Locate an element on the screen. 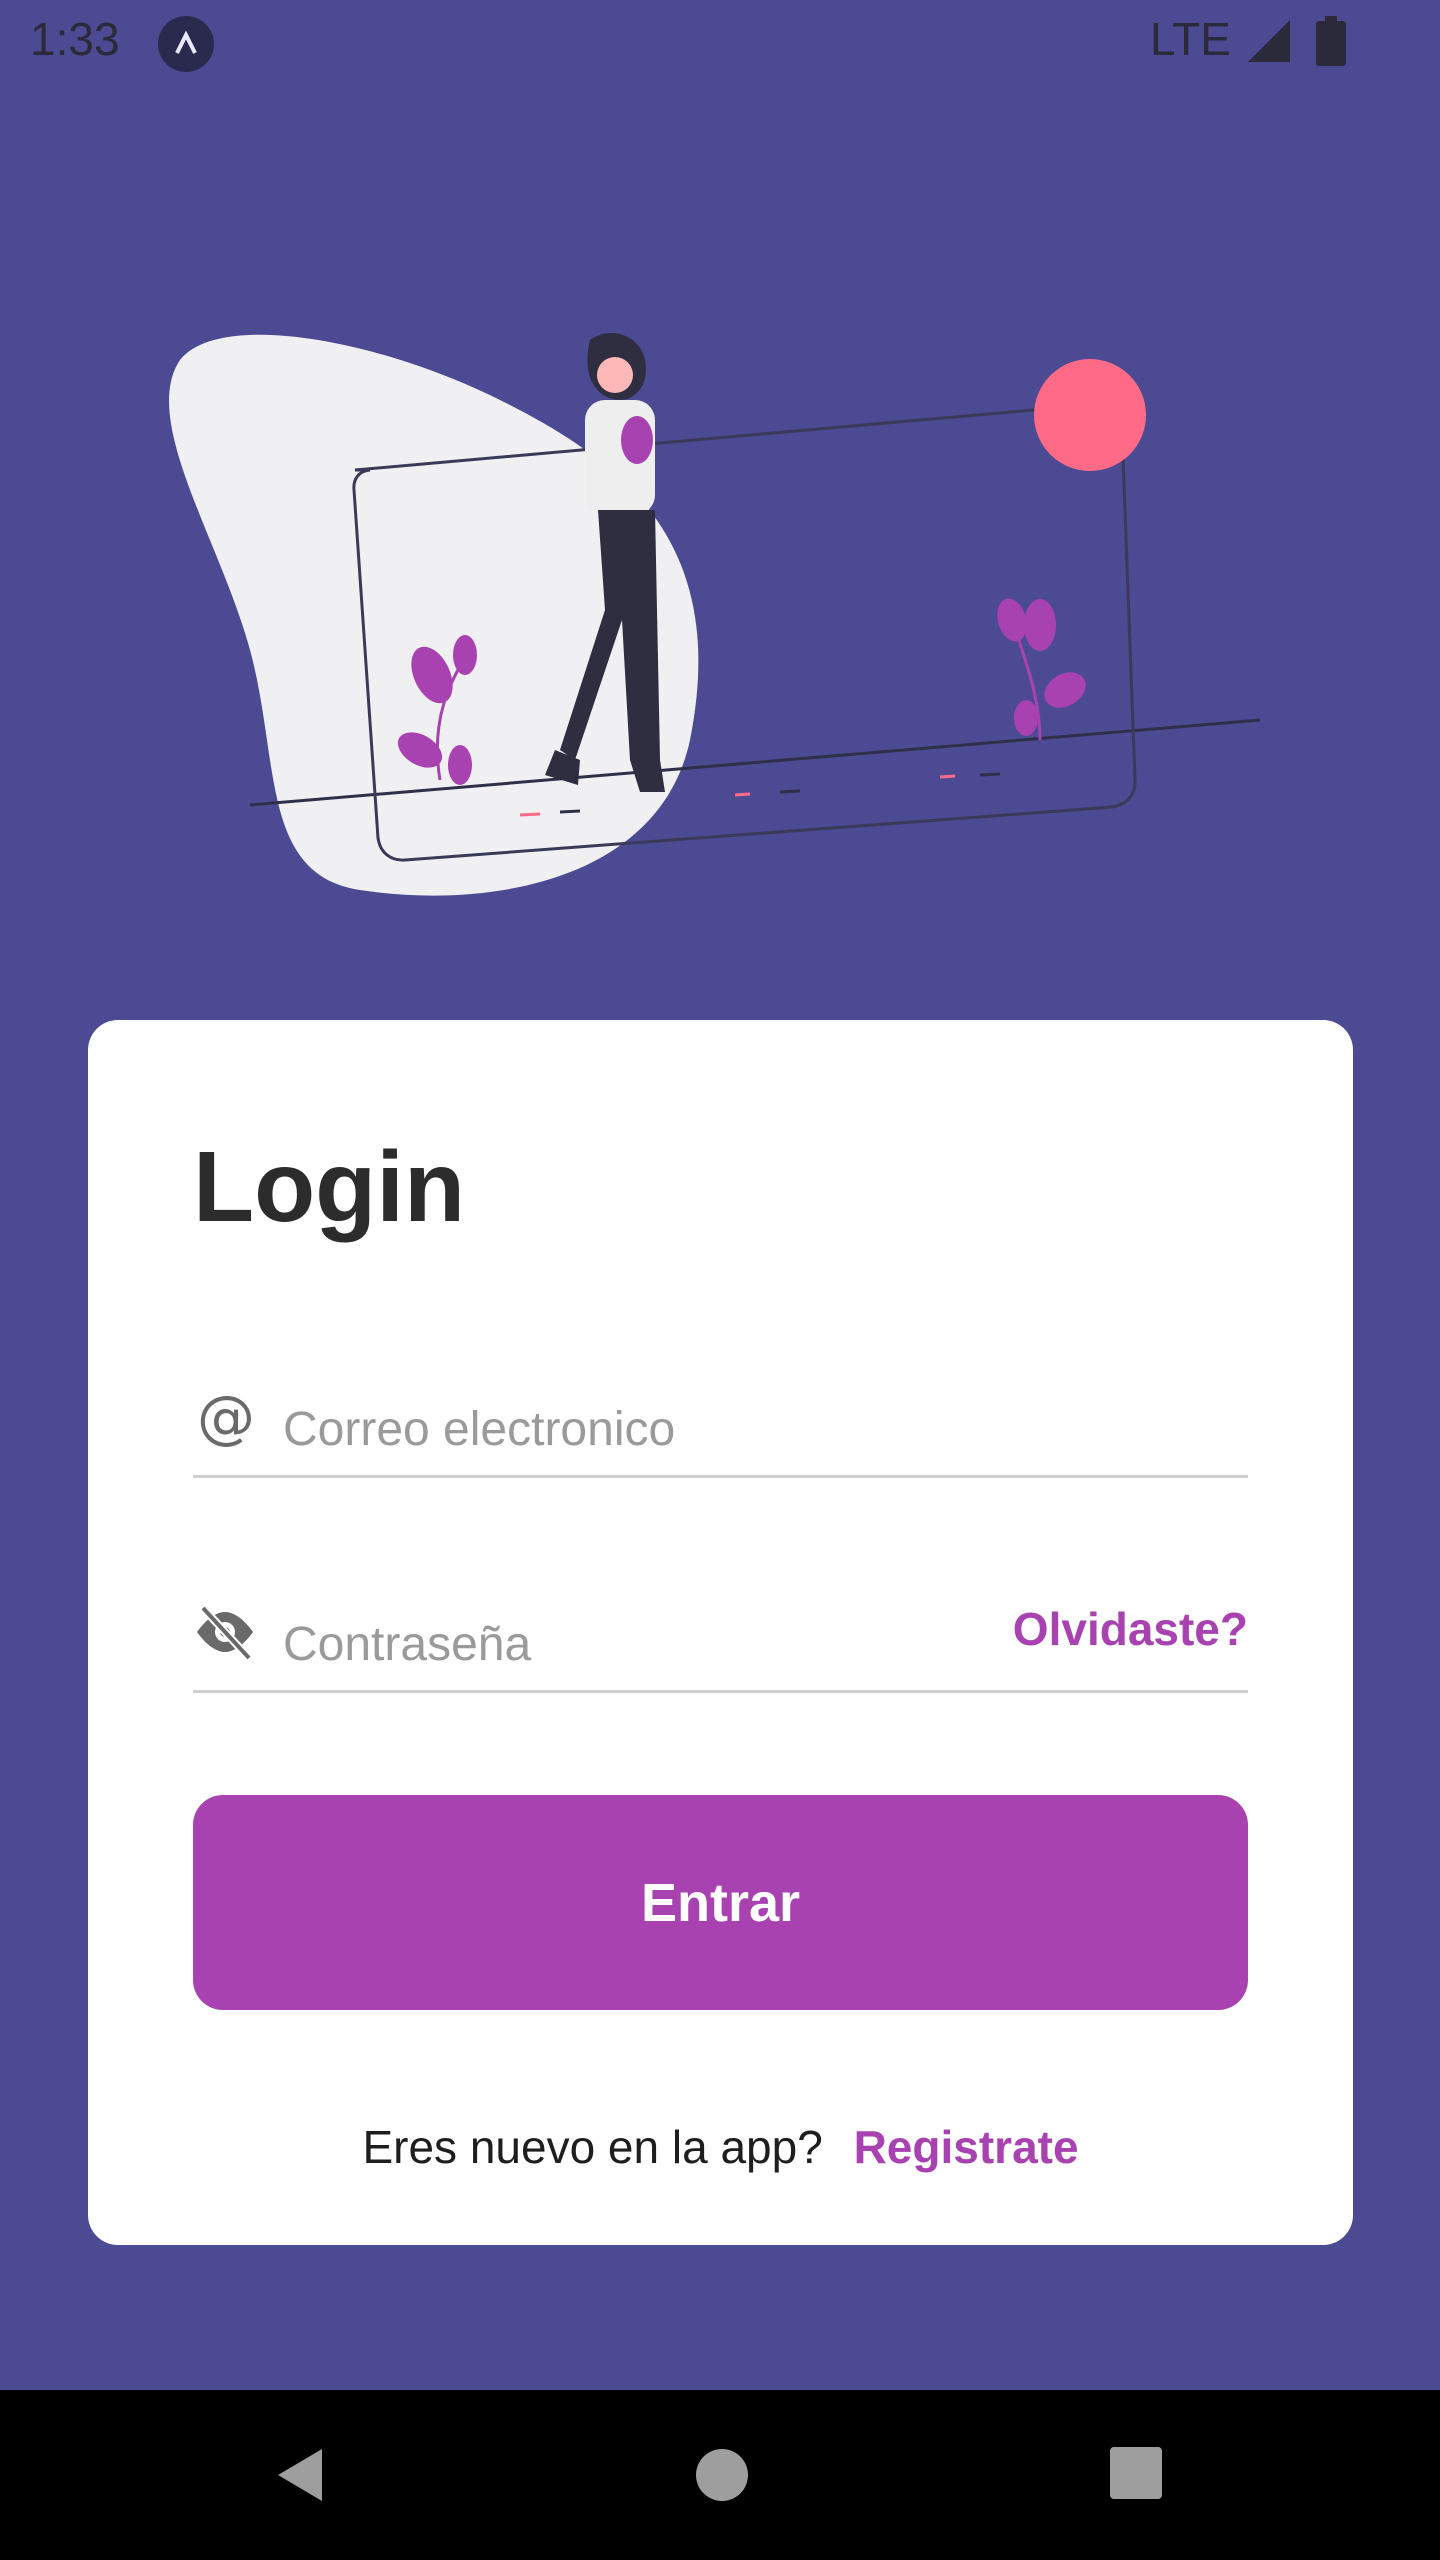 Image resolution: width=1440 pixels, height=2560 pixels. register-prompt: Eres nuevo en la app? is located at coordinates (592, 2147).